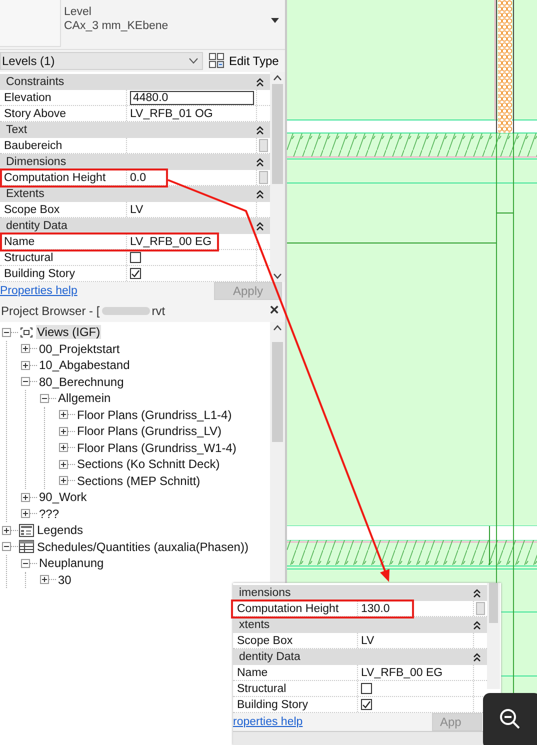 The image size is (537, 745). I want to click on tree-item: 30, so click(64, 579).